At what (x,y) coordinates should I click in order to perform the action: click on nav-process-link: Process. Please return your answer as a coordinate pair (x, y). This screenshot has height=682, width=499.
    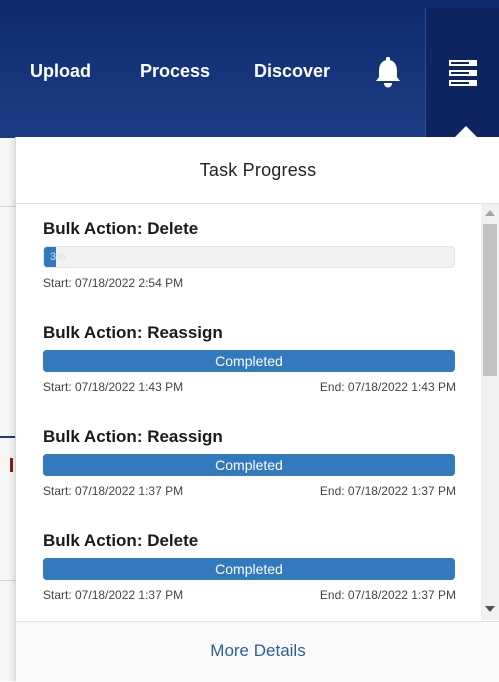
    Looking at the image, I should click on (175, 71).